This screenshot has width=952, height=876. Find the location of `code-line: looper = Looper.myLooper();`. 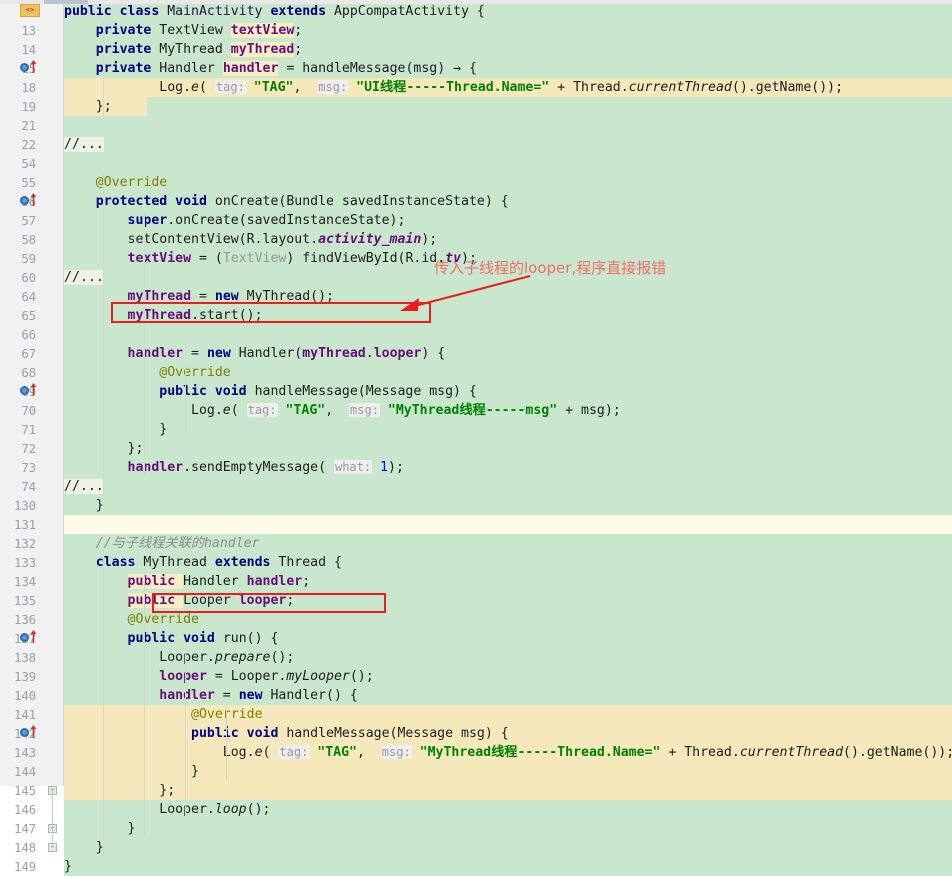

code-line: looper = Looper.myLooper(); is located at coordinates (218, 676).